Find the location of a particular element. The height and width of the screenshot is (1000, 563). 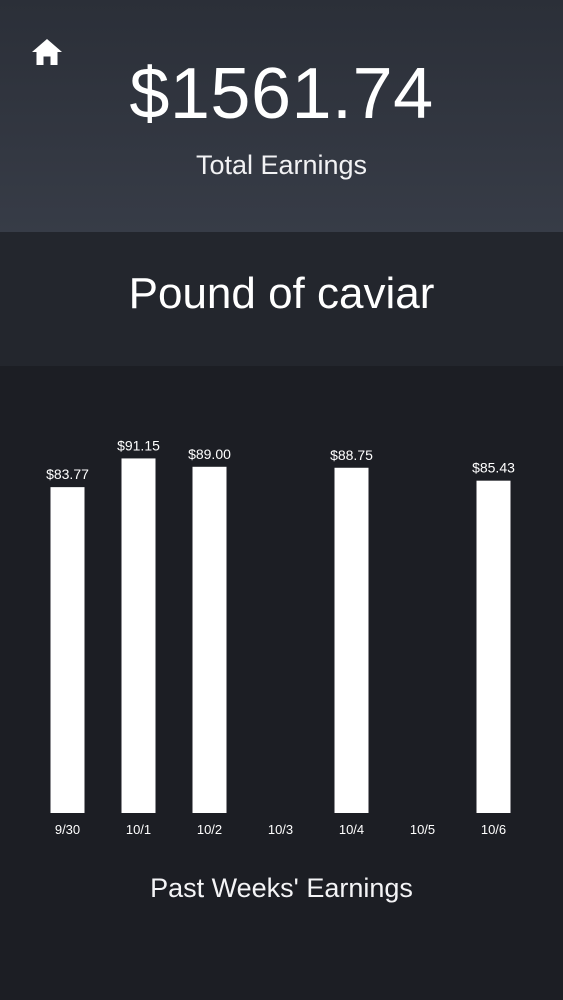

bar-value-label: $91.15 is located at coordinates (138, 445).